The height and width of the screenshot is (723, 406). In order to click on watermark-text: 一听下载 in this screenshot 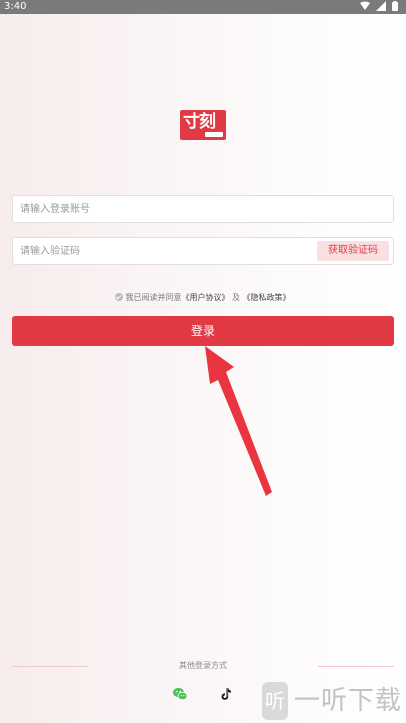, I will do `click(348, 701)`.